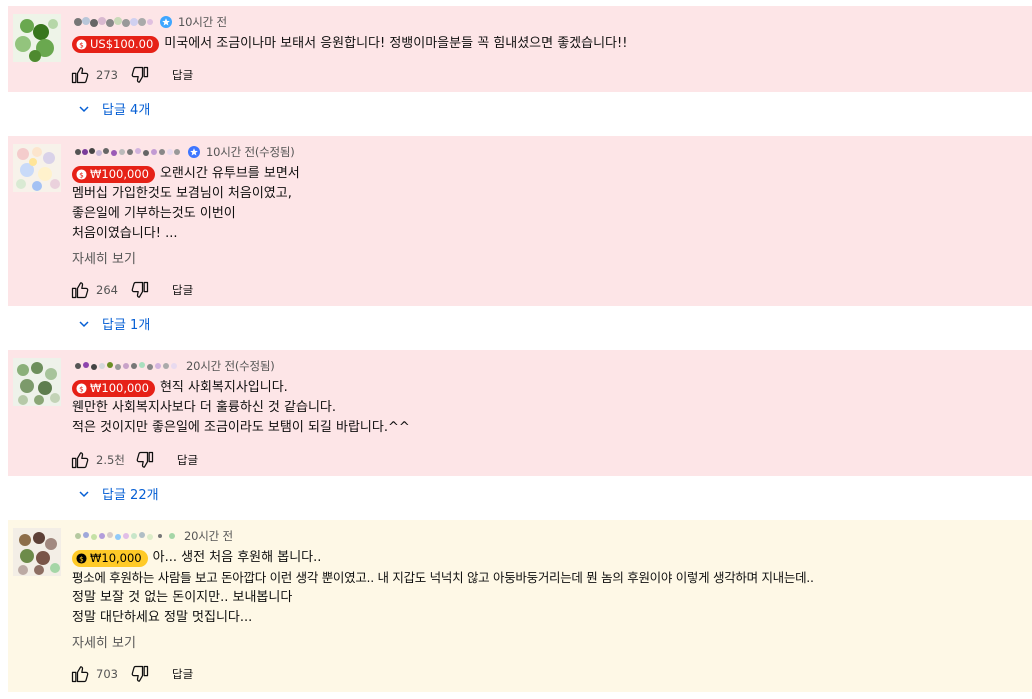 The height and width of the screenshot is (699, 1032). I want to click on replies-label: 답글 22개, so click(130, 495).